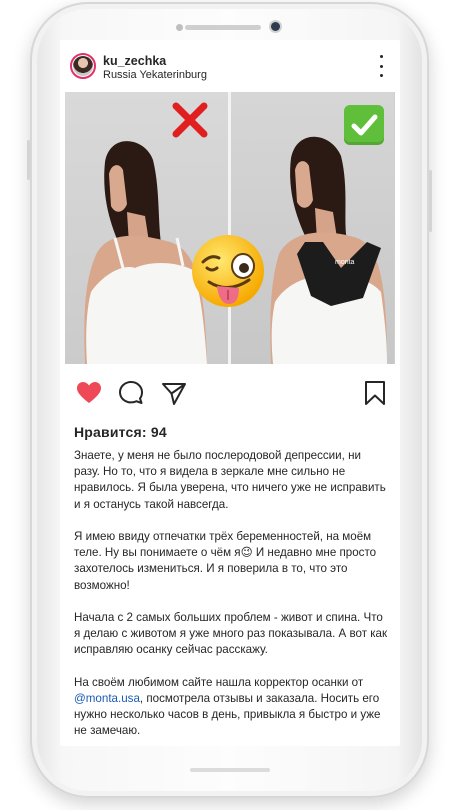 This screenshot has height=810, width=460. What do you see at coordinates (134, 61) in the screenshot?
I see `username: ku_zechka` at bounding box center [134, 61].